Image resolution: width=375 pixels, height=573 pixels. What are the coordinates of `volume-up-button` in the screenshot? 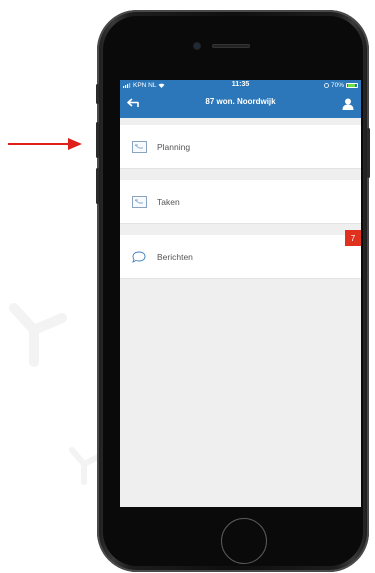 It's located at (97, 140).